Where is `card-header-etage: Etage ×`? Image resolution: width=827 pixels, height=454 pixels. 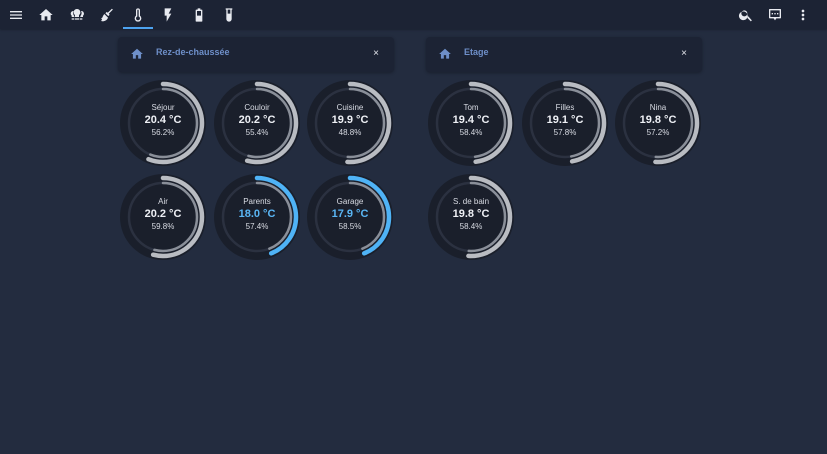
card-header-etage: Etage × is located at coordinates (564, 54).